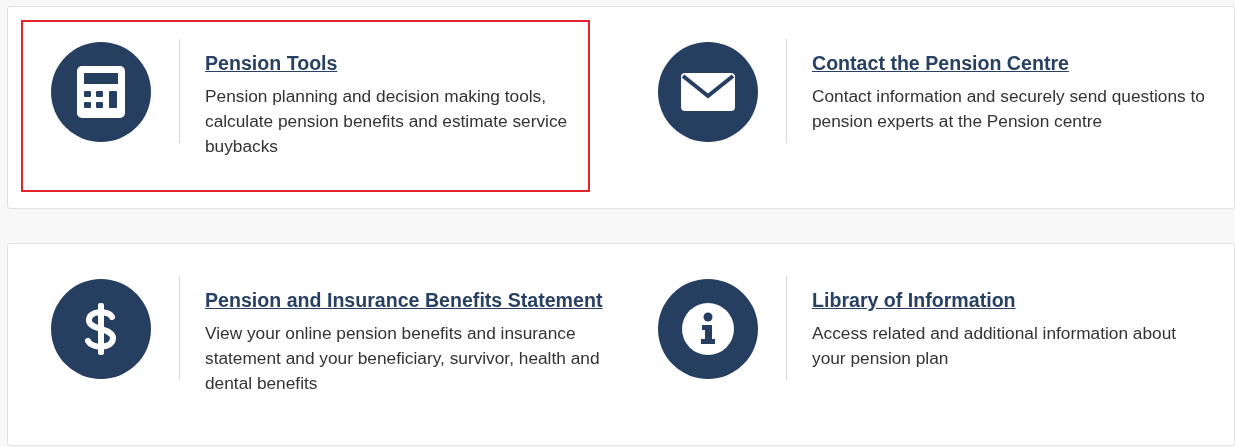  I want to click on tile-link: Library of Information, so click(914, 300).